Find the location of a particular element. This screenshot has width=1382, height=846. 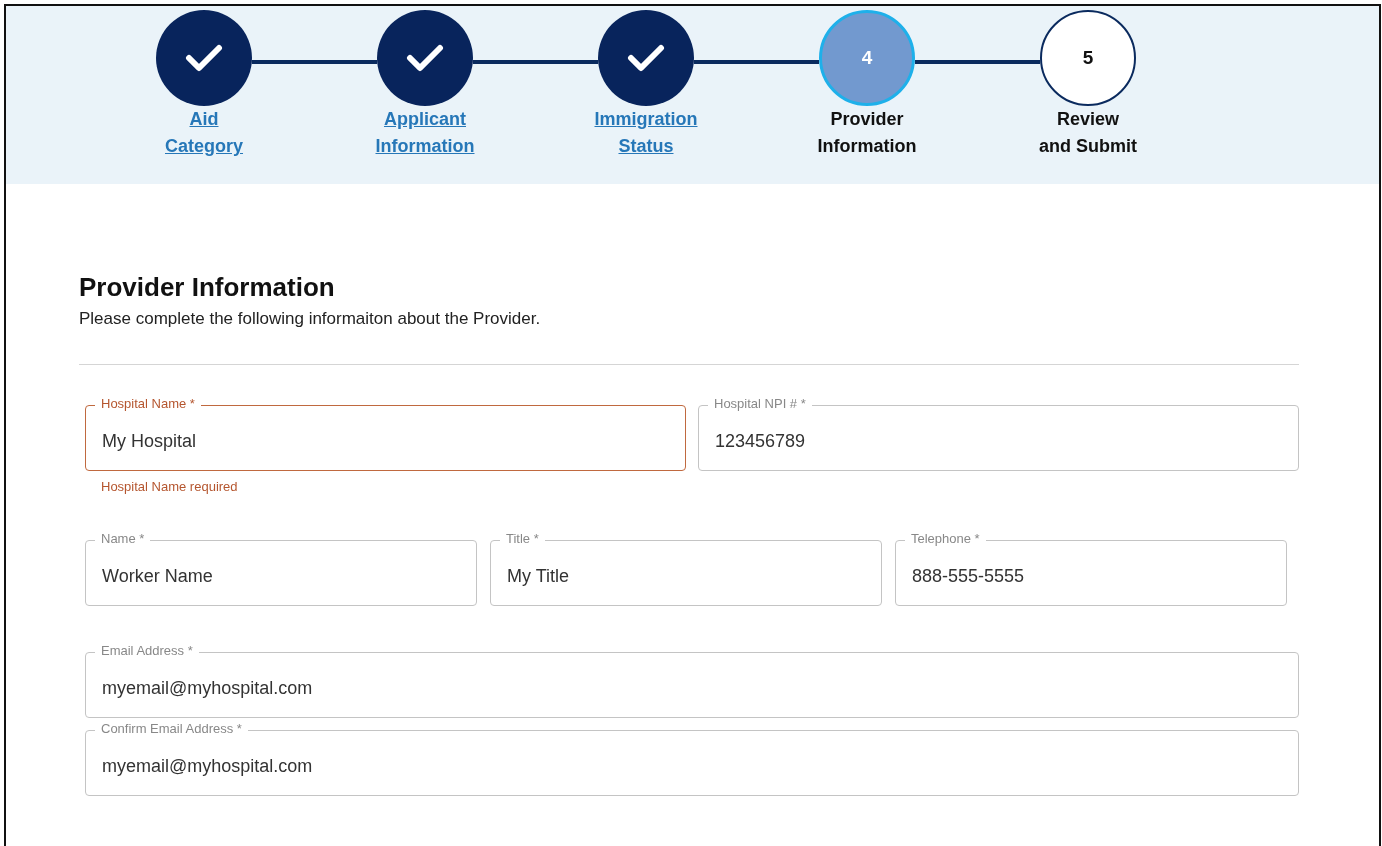

step-label: Review and Submit is located at coordinates (1088, 133).